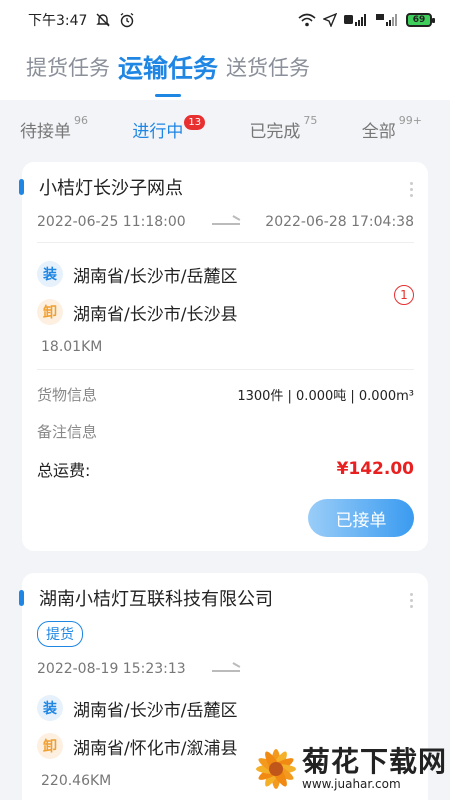 This screenshot has width=450, height=800. Describe the element at coordinates (325, 396) in the screenshot. I see `cargo-info-value: 1300件 | 0.000吨 | 0.000m³` at that location.